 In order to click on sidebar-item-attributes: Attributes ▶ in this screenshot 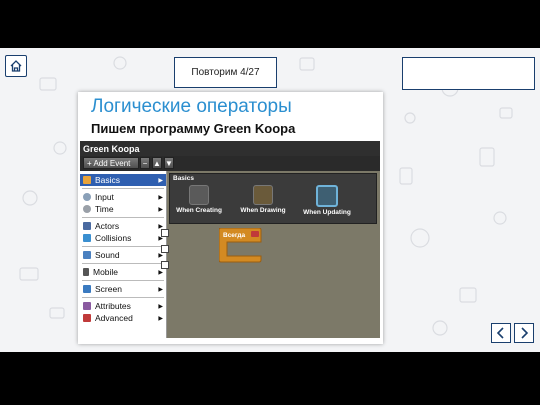, I will do `click(123, 306)`.